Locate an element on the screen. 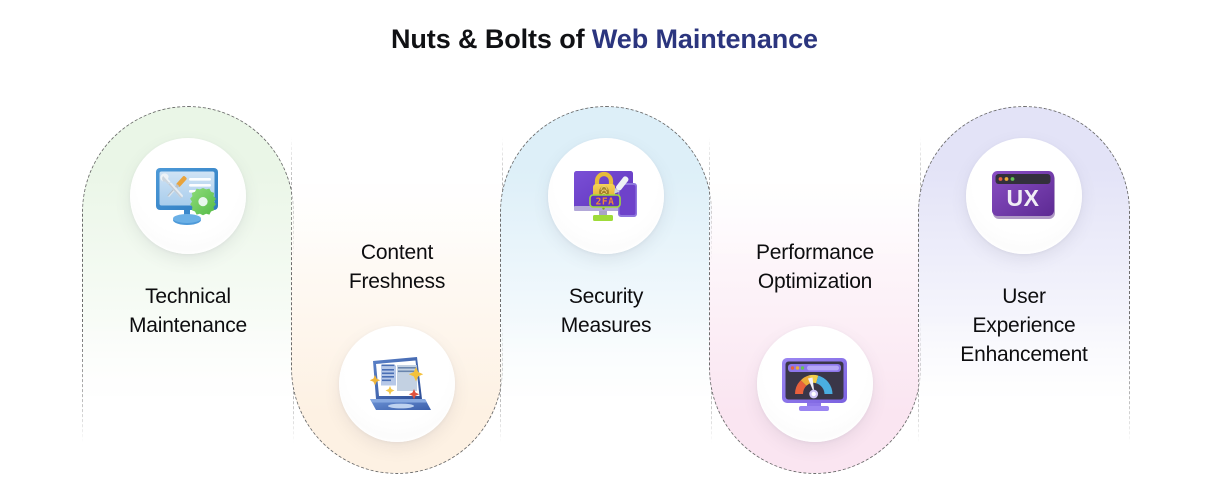 The height and width of the screenshot is (504, 1209). card-label: Performance Optimization is located at coordinates (815, 267).